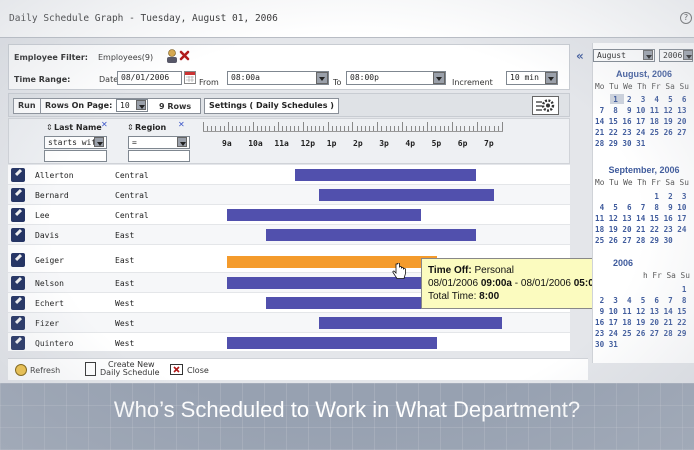 This screenshot has width=694, height=450. What do you see at coordinates (45, 370) in the screenshot?
I see `refresh-button: Refresh` at bounding box center [45, 370].